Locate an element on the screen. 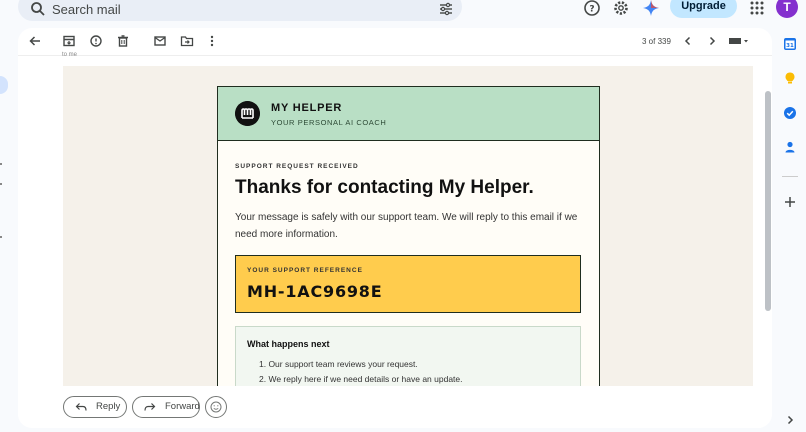 The width and height of the screenshot is (806, 432). keep-icon is located at coordinates (790, 78).